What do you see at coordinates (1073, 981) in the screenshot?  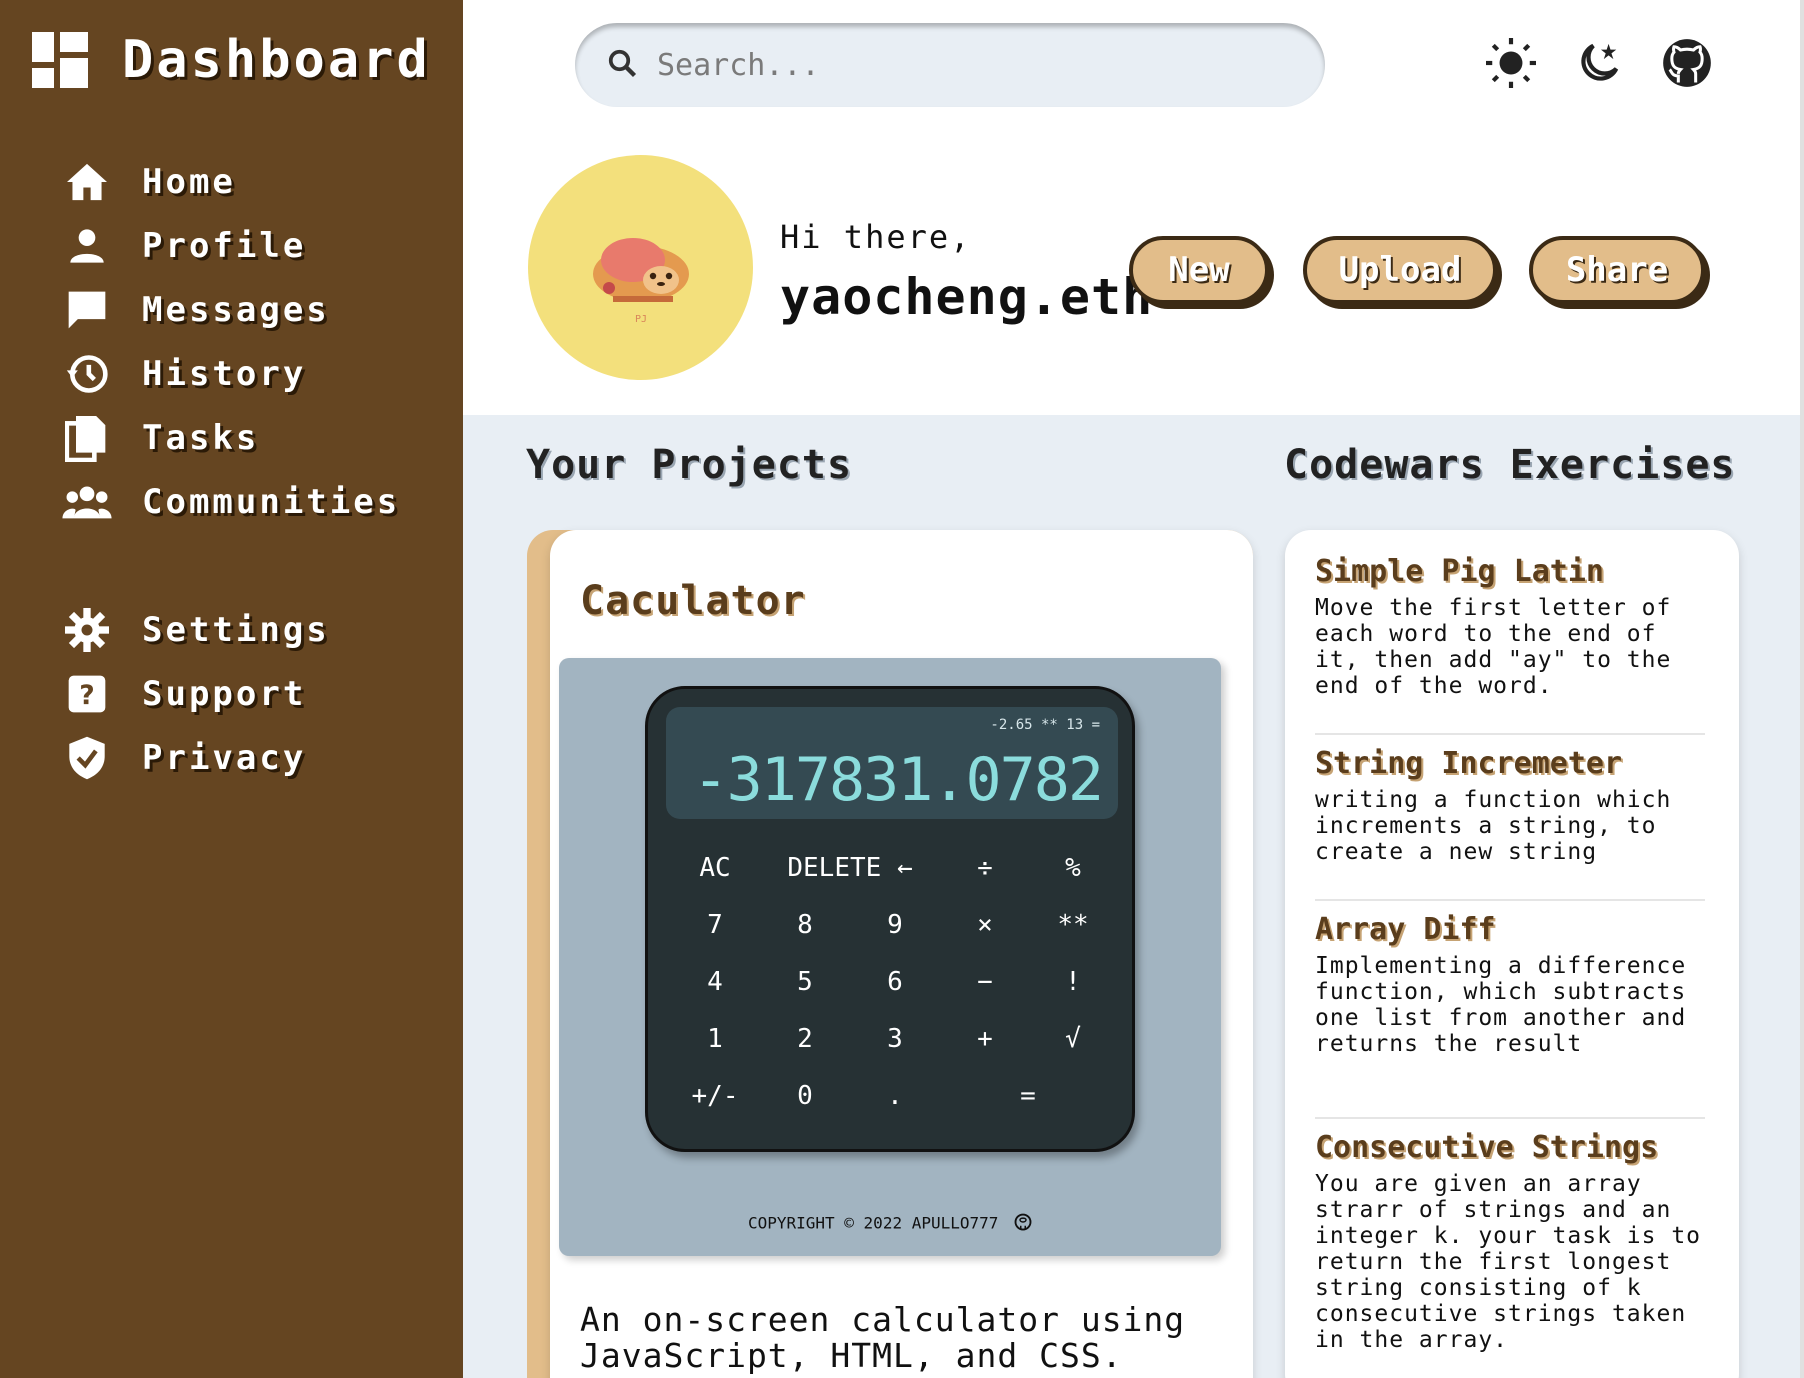 I see `key-factorial: !` at bounding box center [1073, 981].